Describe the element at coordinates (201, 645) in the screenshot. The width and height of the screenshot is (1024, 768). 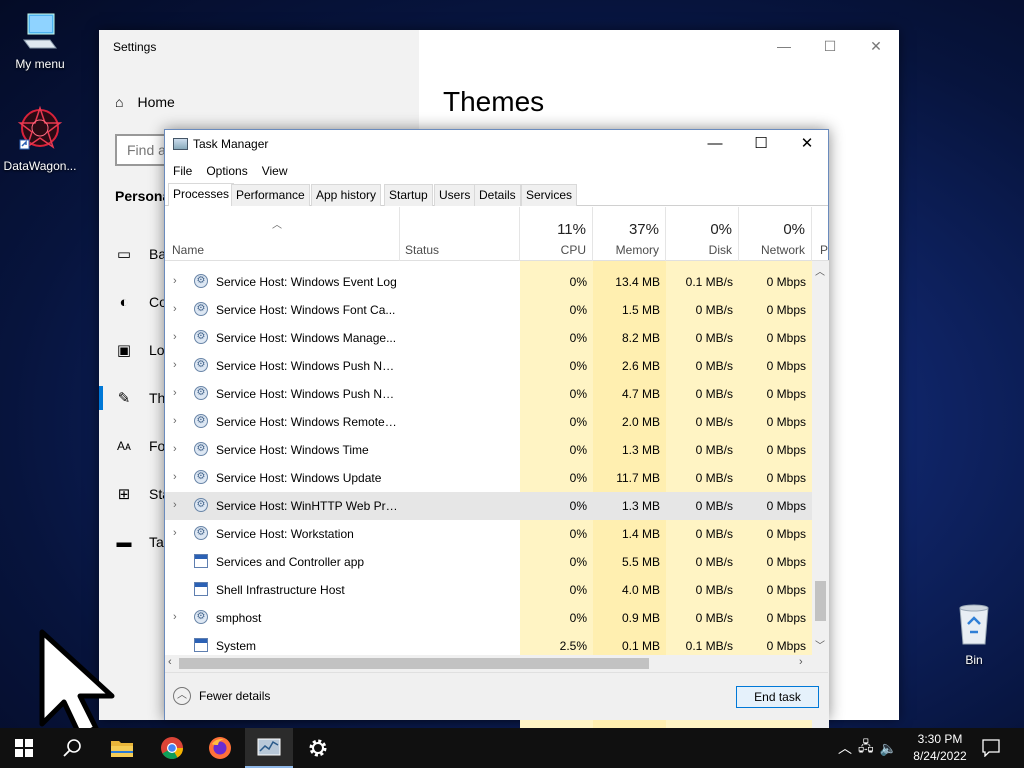
I see `app-window-icon` at that location.